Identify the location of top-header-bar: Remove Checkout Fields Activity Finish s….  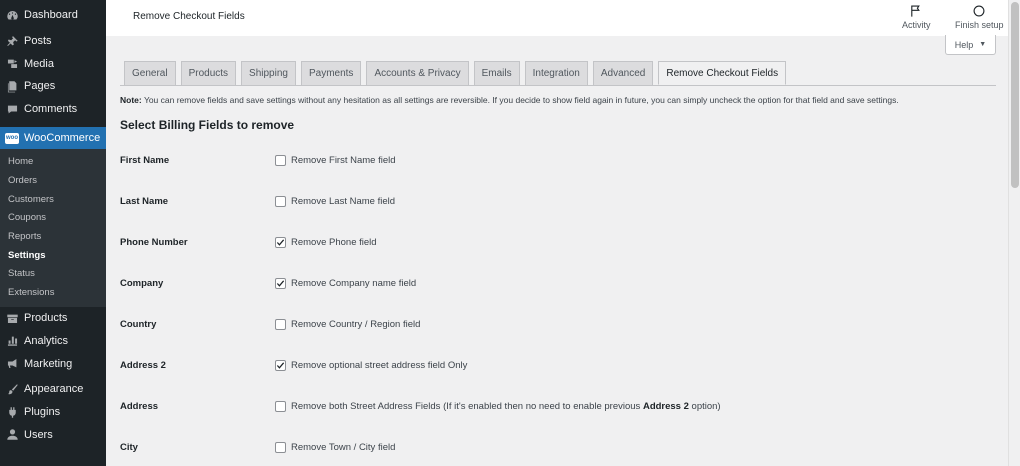
(563, 18).